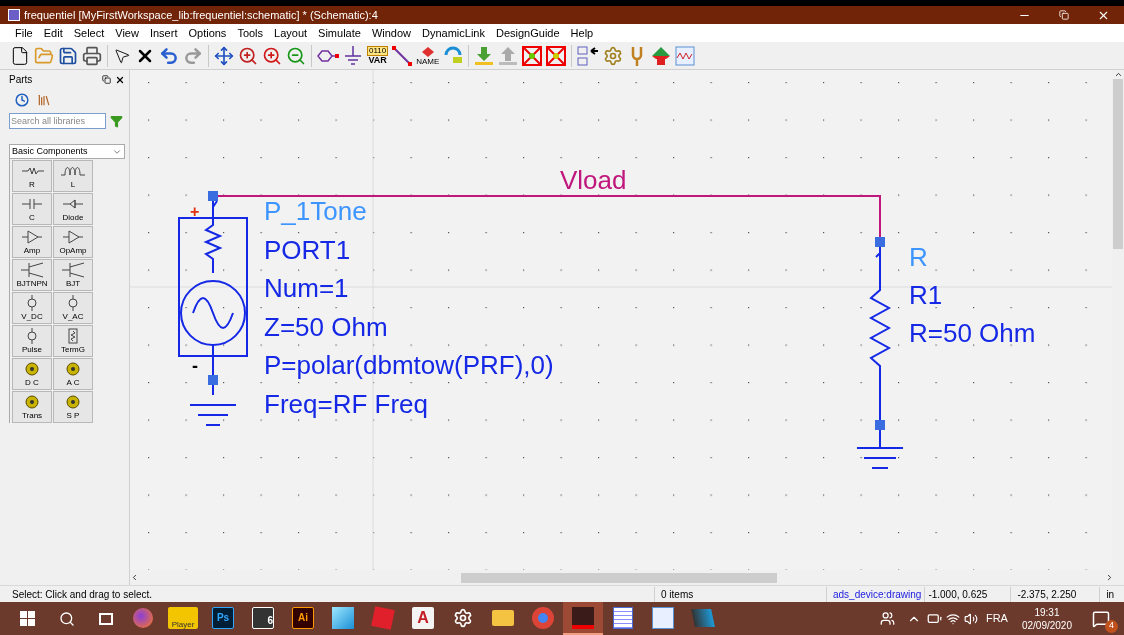 The image size is (1124, 635). Describe the element at coordinates (24, 33) in the screenshot. I see `menu-item: File` at that location.